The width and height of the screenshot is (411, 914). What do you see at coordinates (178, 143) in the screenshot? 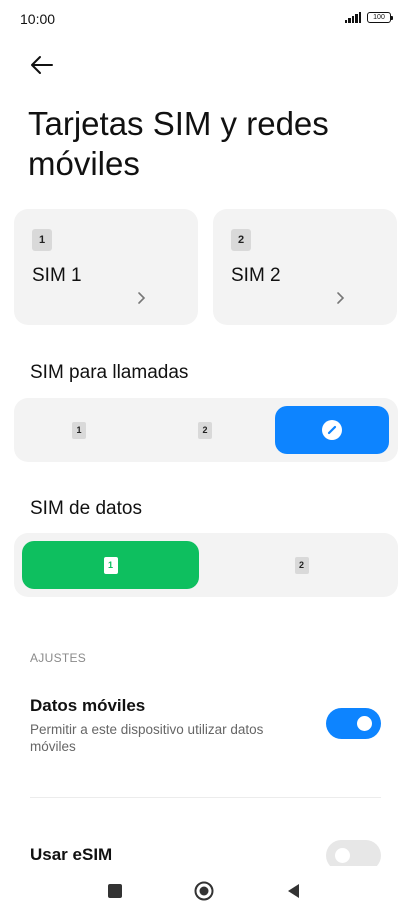
I see `page-title: Tarjetas SIM y redes móviles` at bounding box center [178, 143].